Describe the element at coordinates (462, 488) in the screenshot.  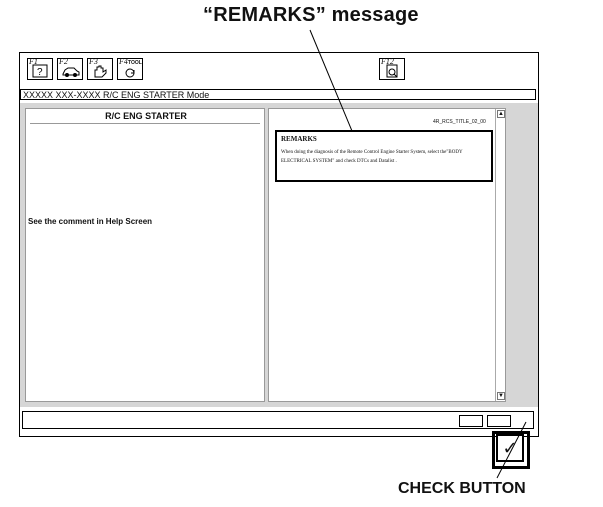
I see `check-button-callout-label: CHECK BUTTON` at that location.